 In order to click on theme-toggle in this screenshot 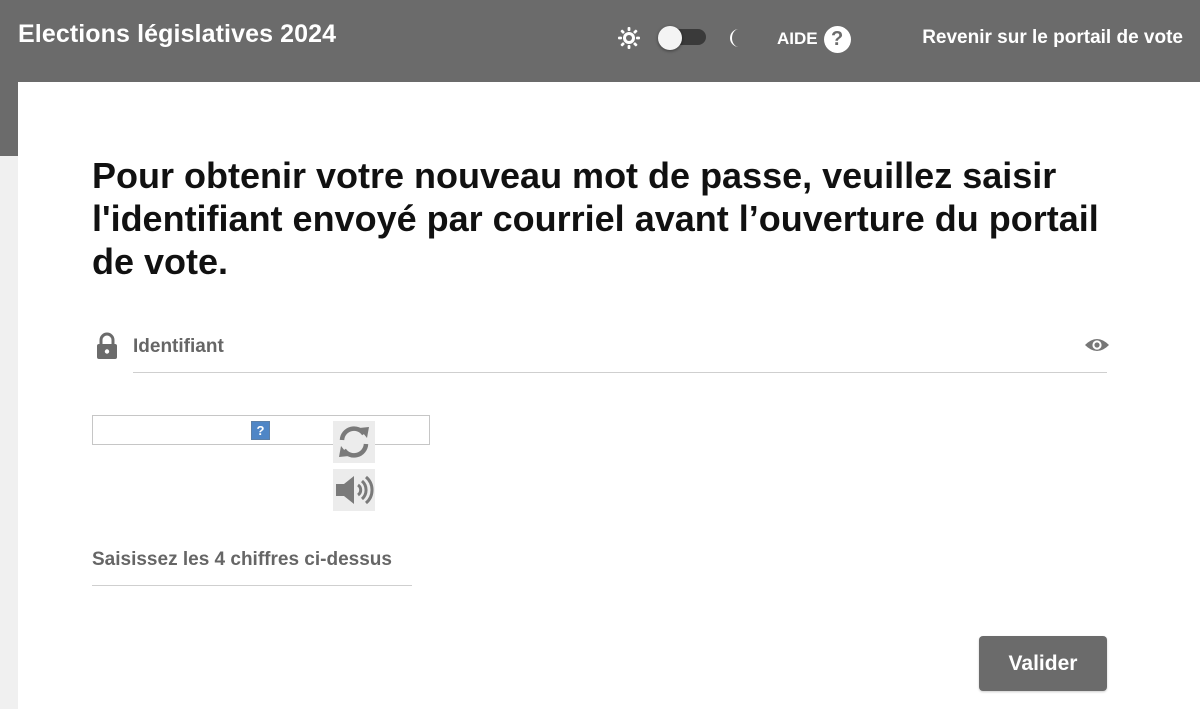, I will do `click(683, 38)`.